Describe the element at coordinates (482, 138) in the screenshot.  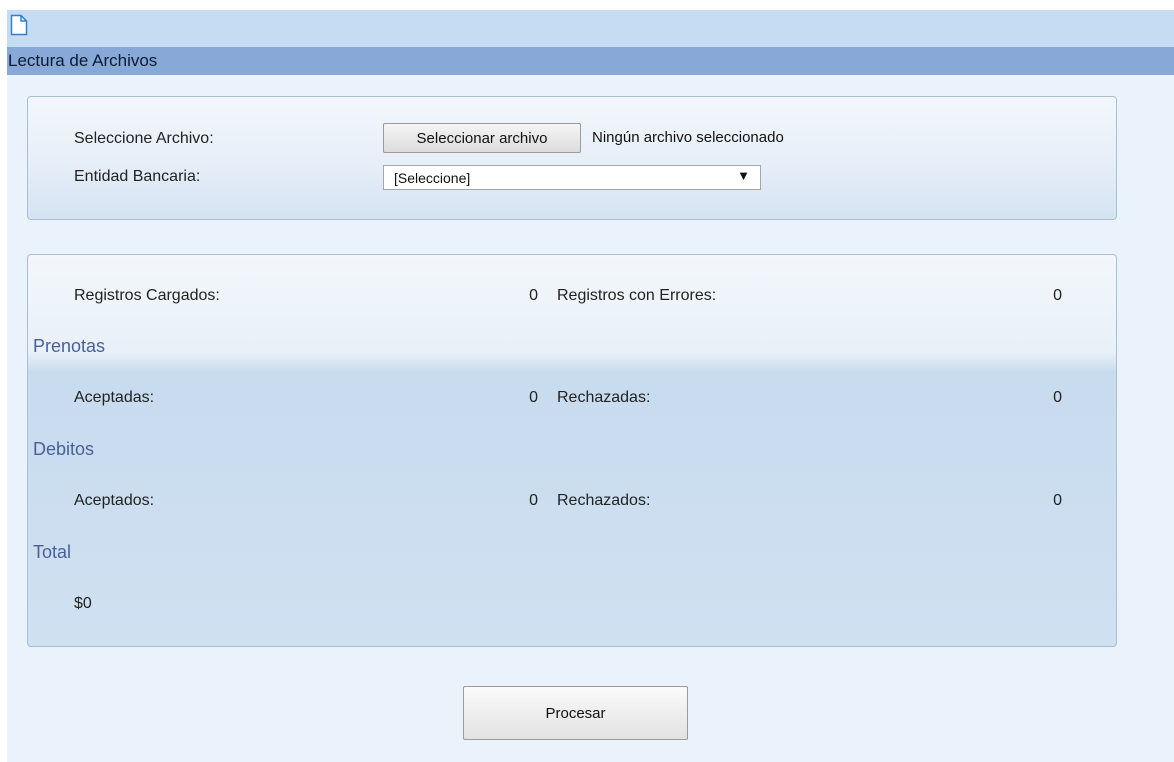
I see `select-file-button: Seleccionar archivo` at that location.